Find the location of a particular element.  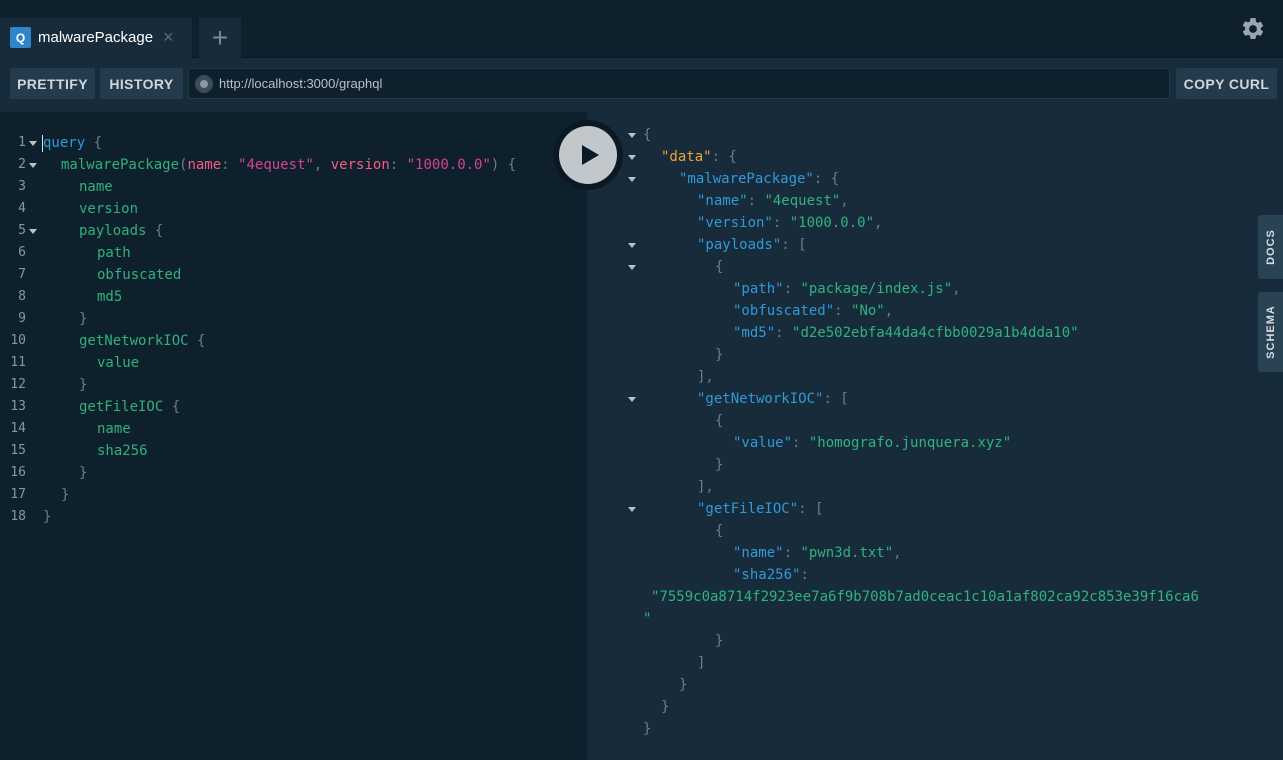

code-token: "sha256" is located at coordinates (767, 575).